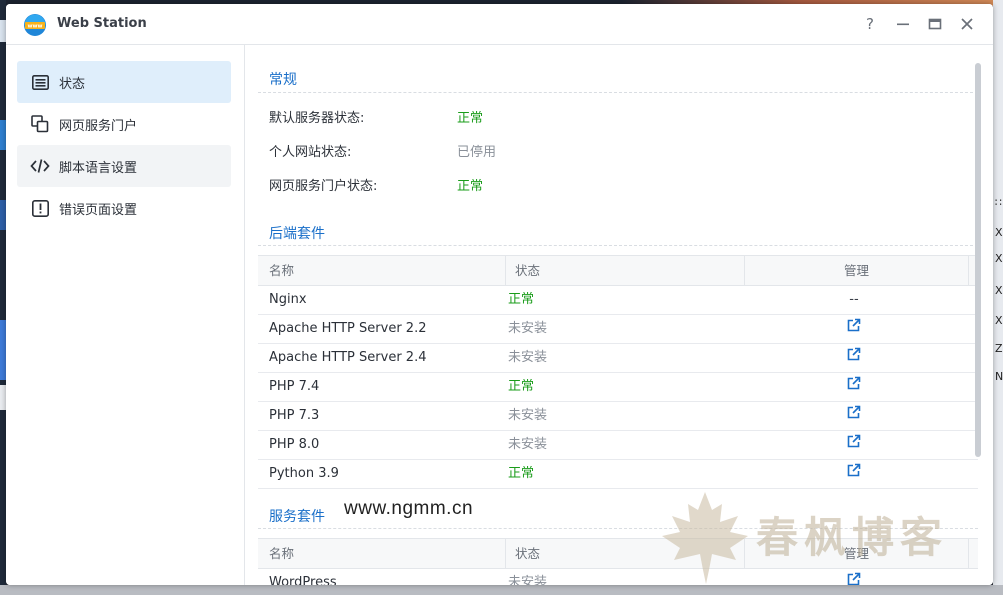 The width and height of the screenshot is (1003, 595). I want to click on table-row: PHP 7.3 未安装, so click(618, 416).